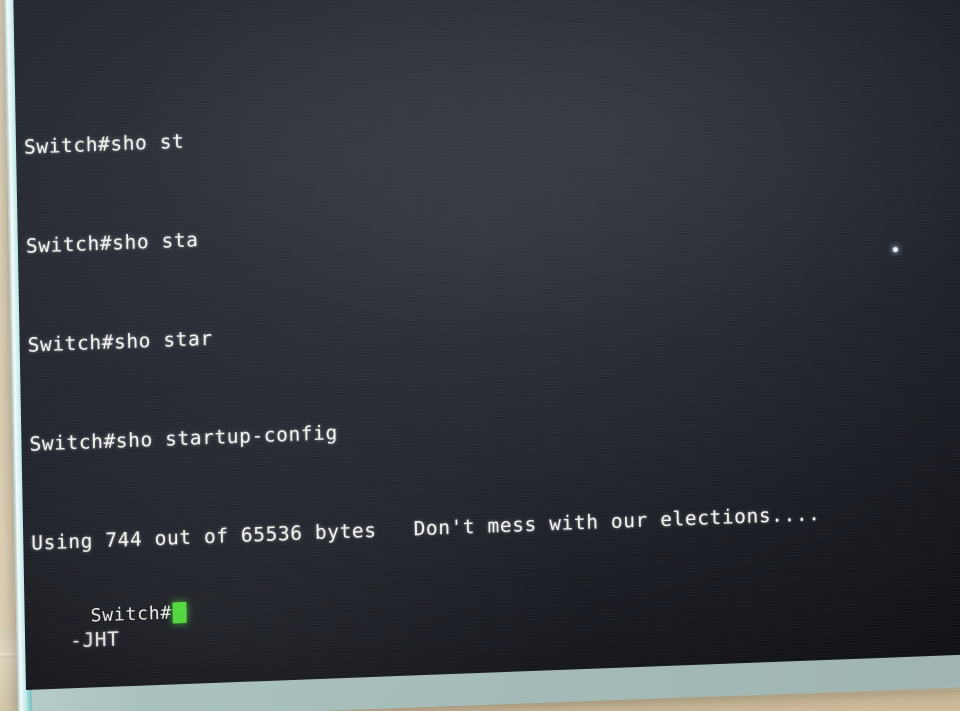  I want to click on command-prompt: Switch#, so click(139, 614).